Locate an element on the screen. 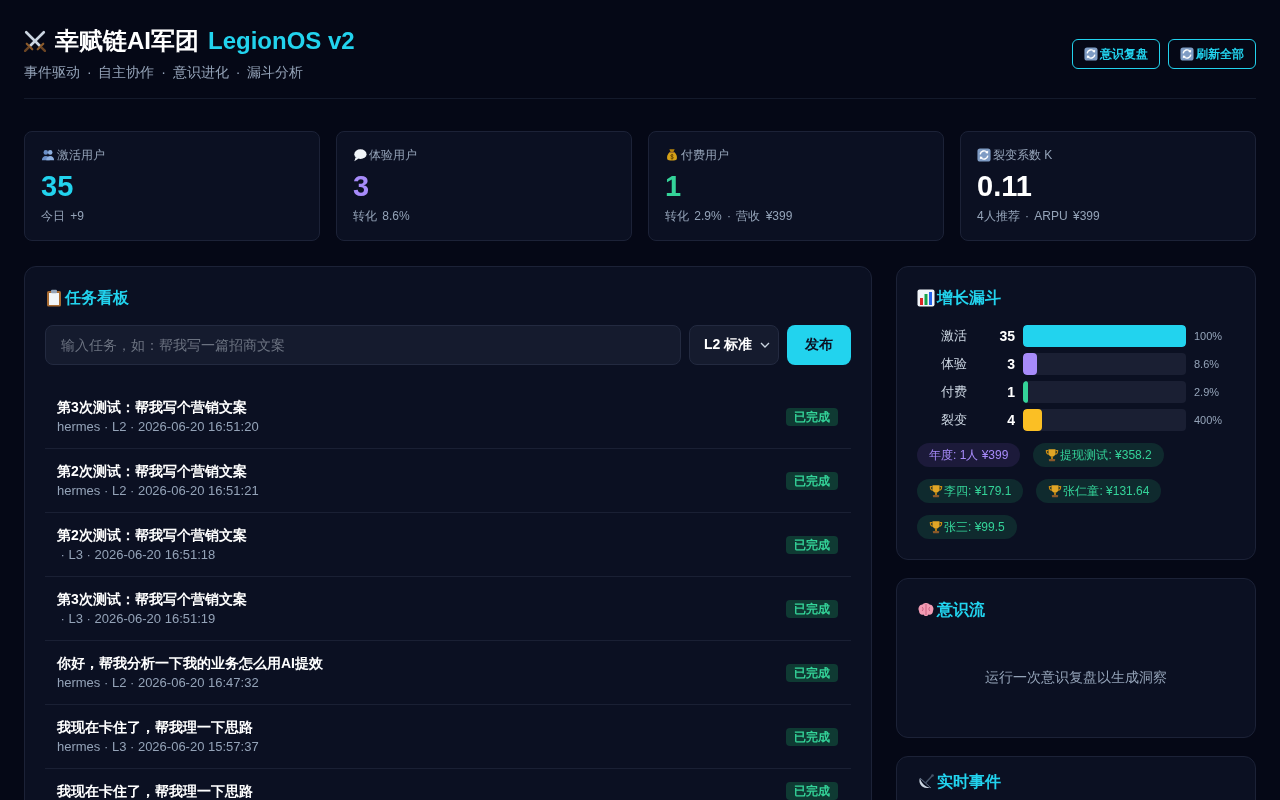 The image size is (1280, 800). reward-label: 张仁童: ¥131.64 is located at coordinates (1106, 491).